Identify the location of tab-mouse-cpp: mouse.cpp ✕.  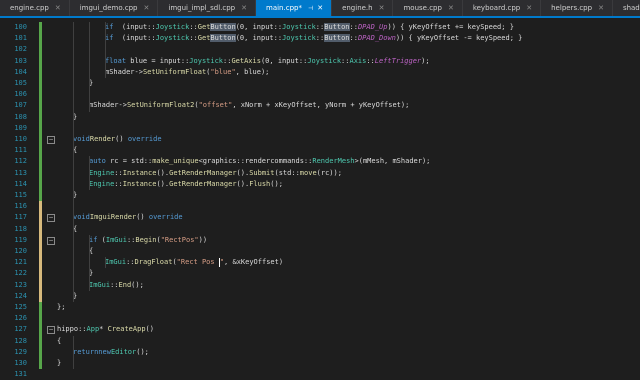
(428, 8).